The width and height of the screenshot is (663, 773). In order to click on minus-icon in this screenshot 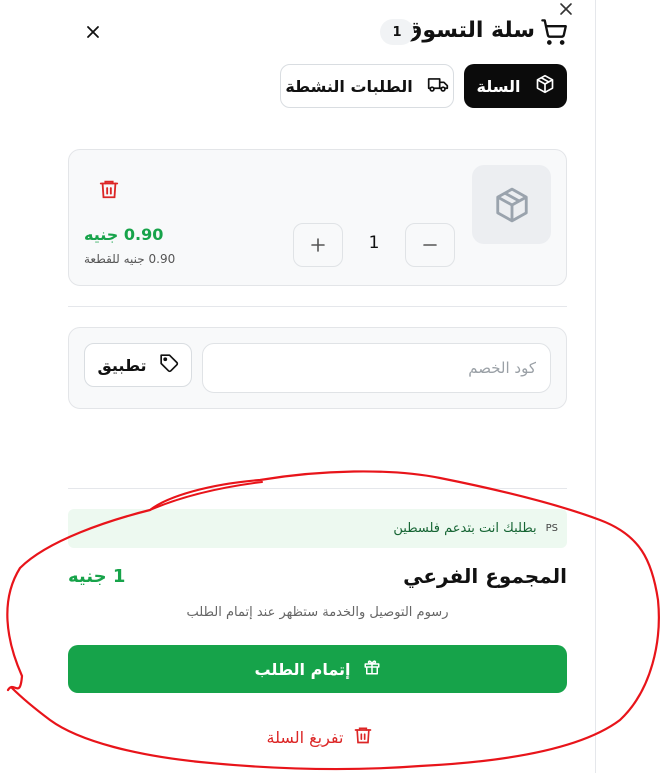, I will do `click(430, 245)`.